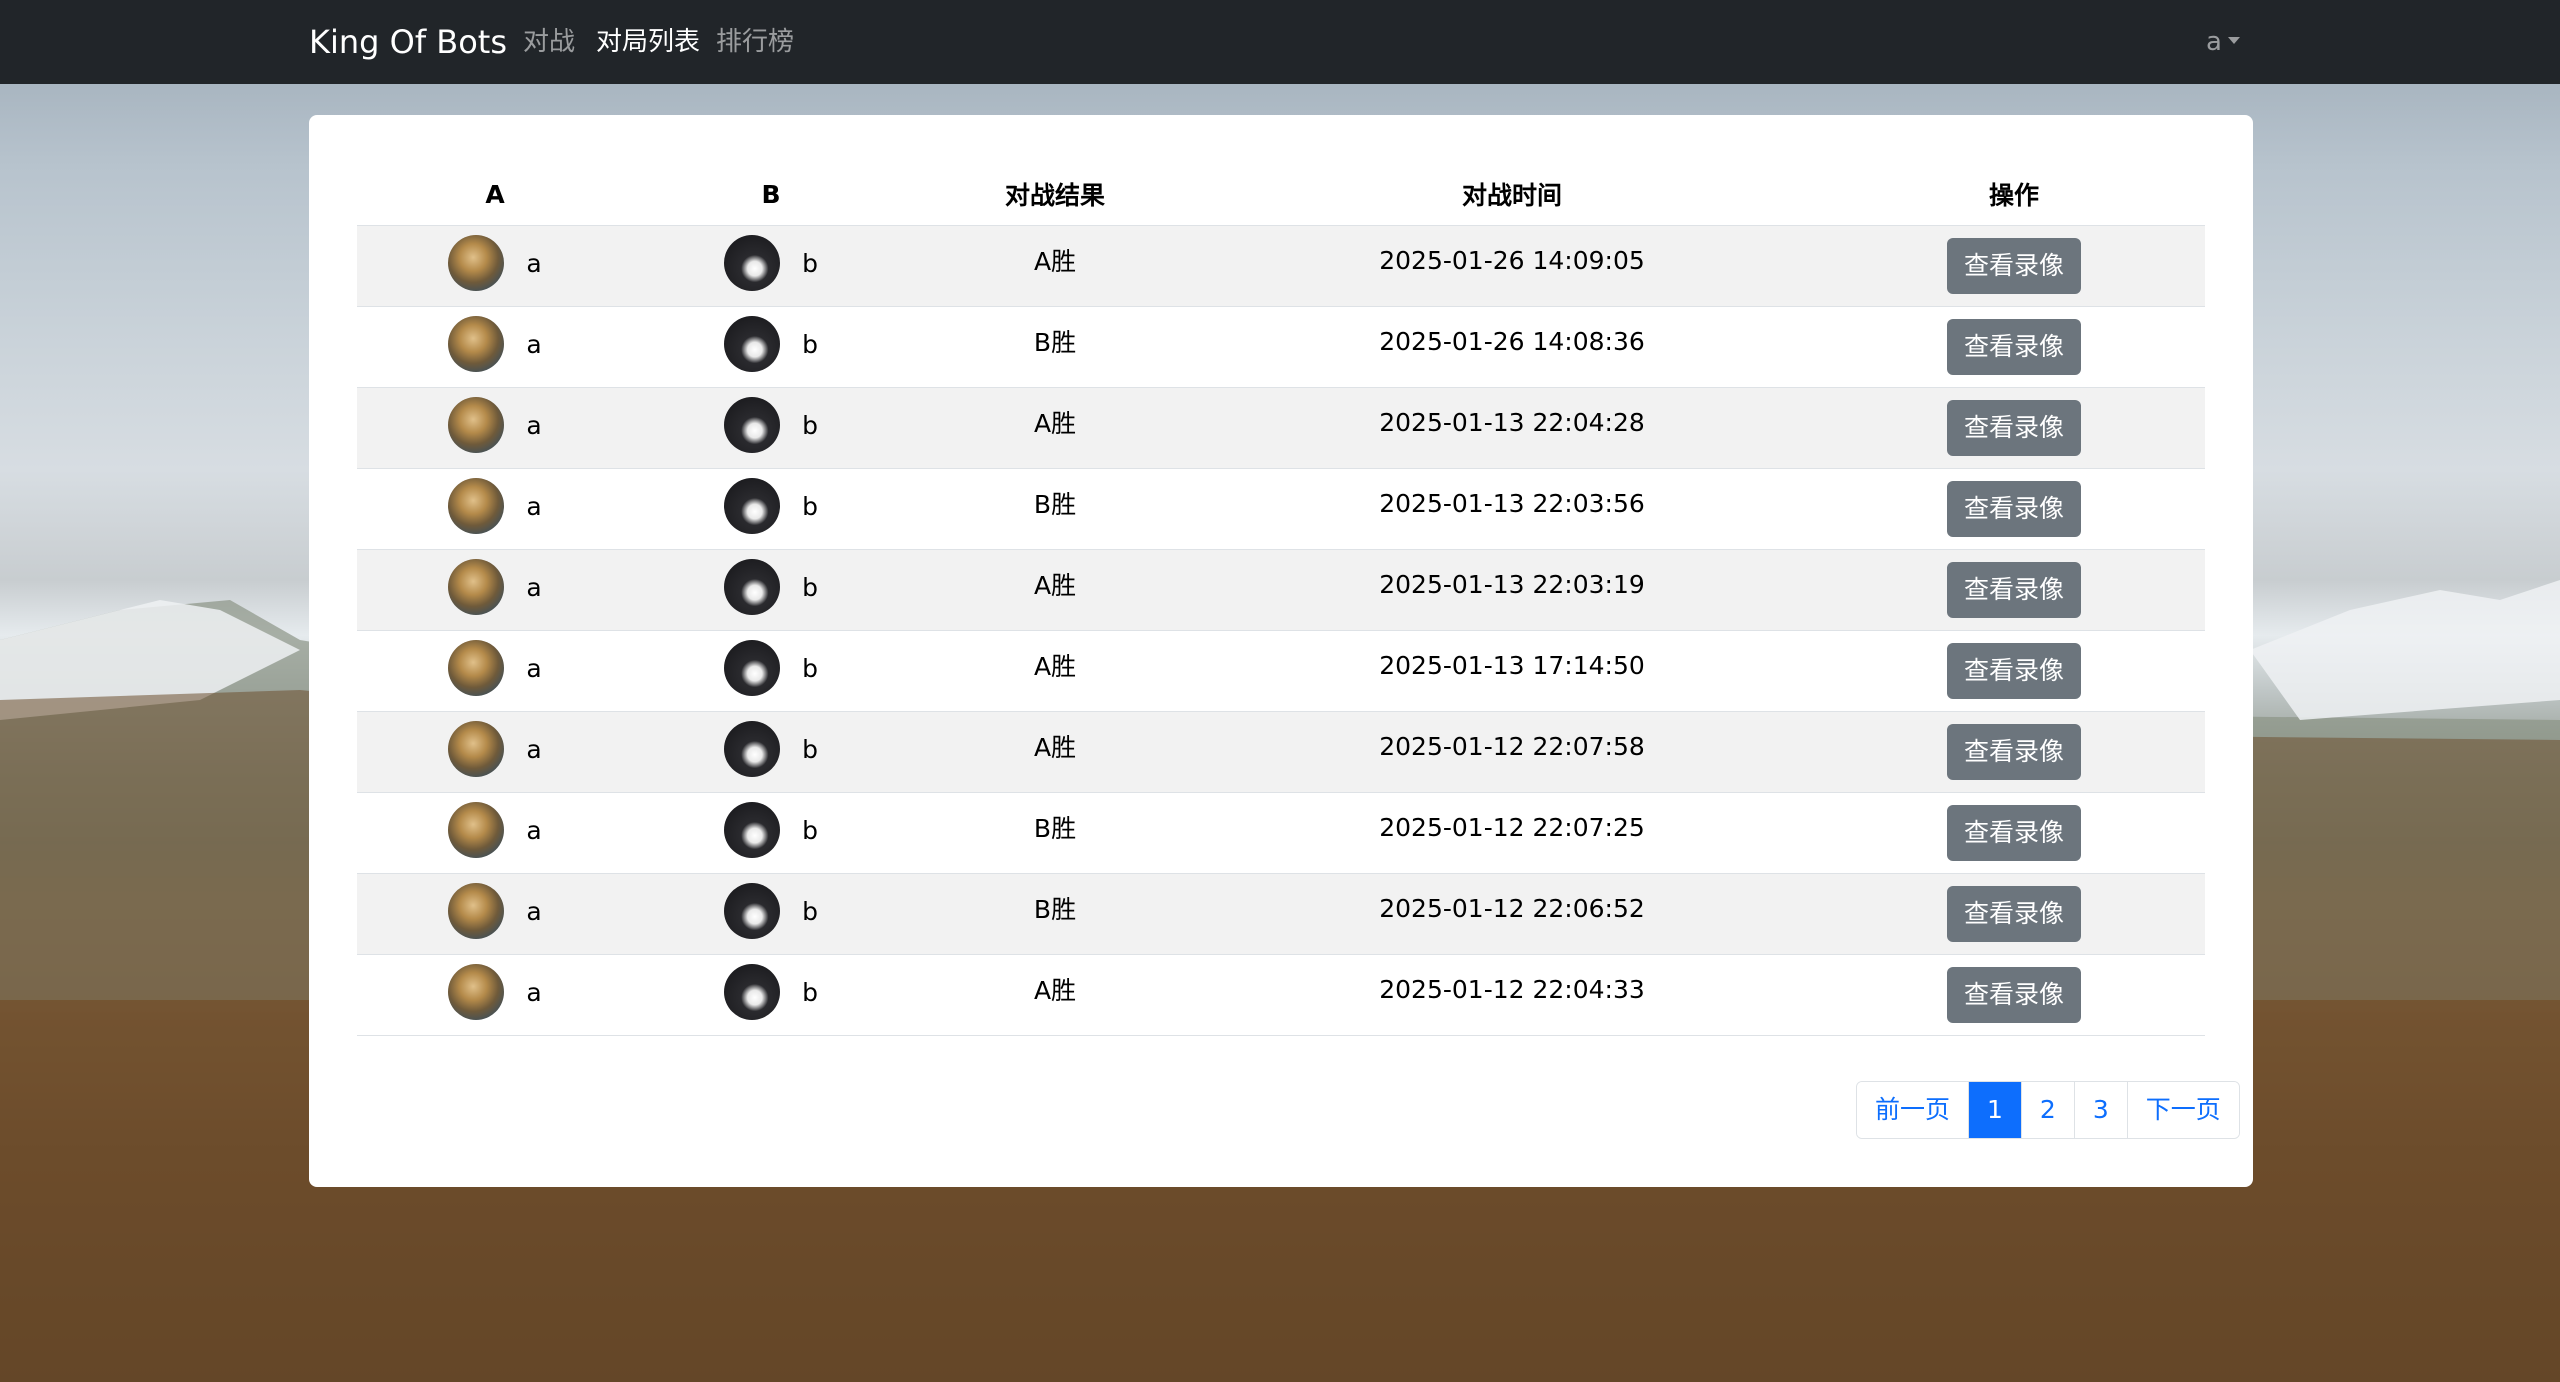  What do you see at coordinates (2214, 42) in the screenshot?
I see `user-name: a` at bounding box center [2214, 42].